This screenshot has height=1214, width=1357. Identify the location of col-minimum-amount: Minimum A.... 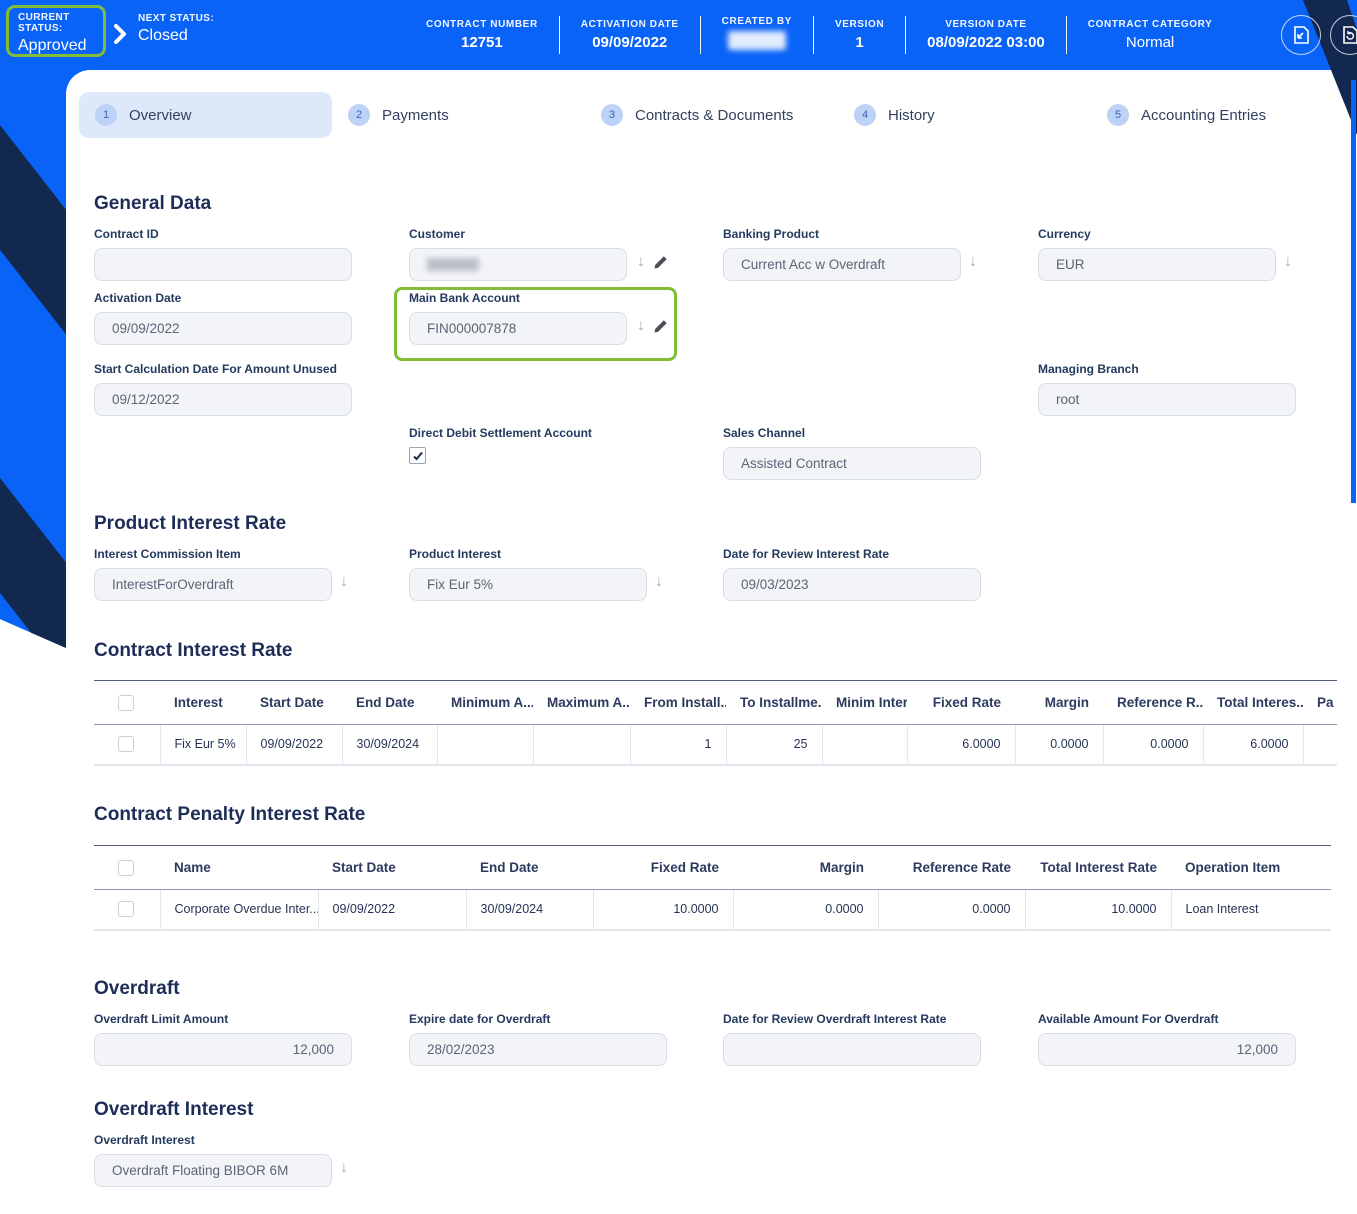
(485, 702).